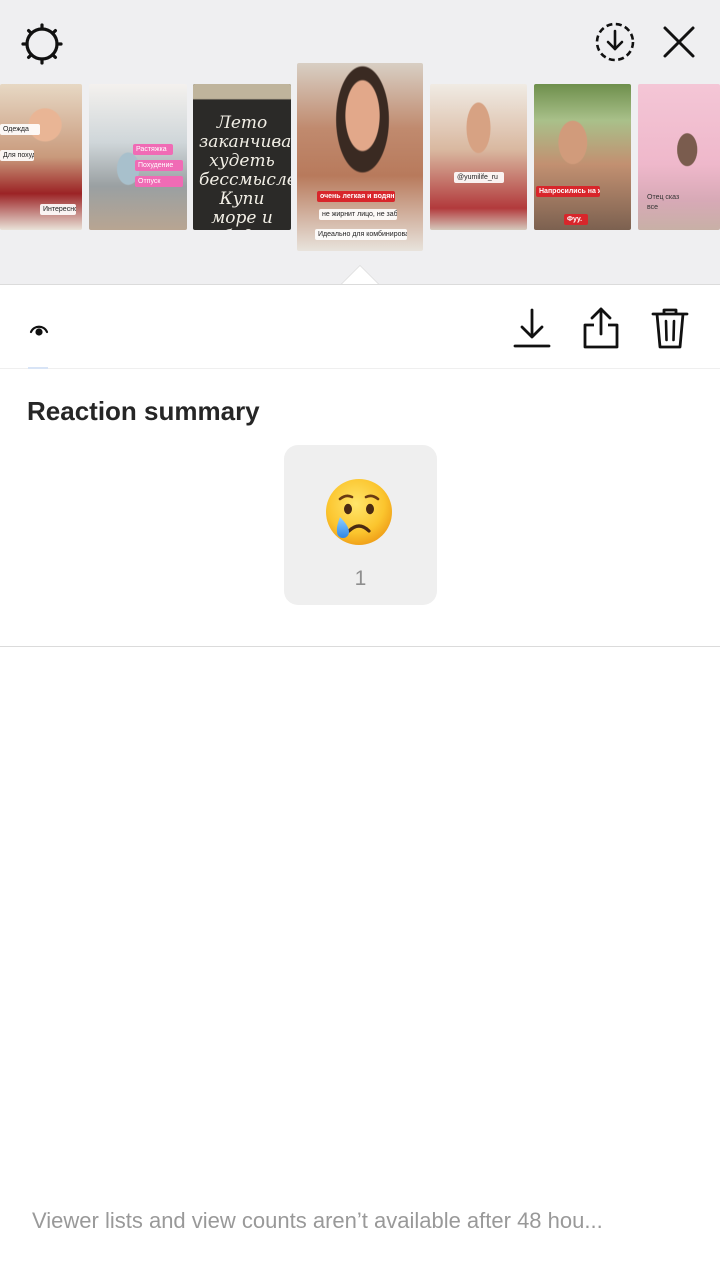 The image size is (720, 1280). What do you see at coordinates (20, 129) in the screenshot?
I see `thumbnail-caption: Одежда` at bounding box center [20, 129].